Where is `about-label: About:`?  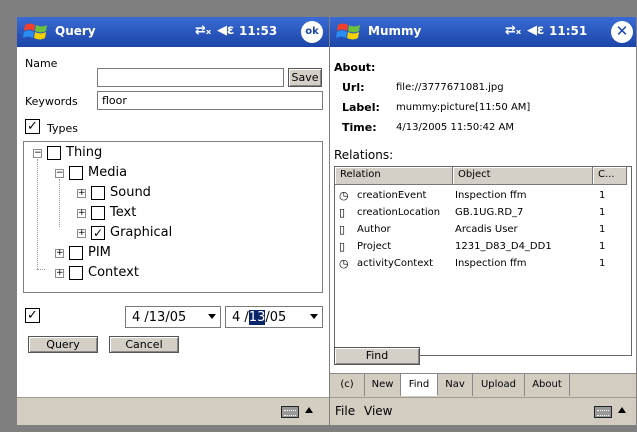
about-label: About: is located at coordinates (355, 67).